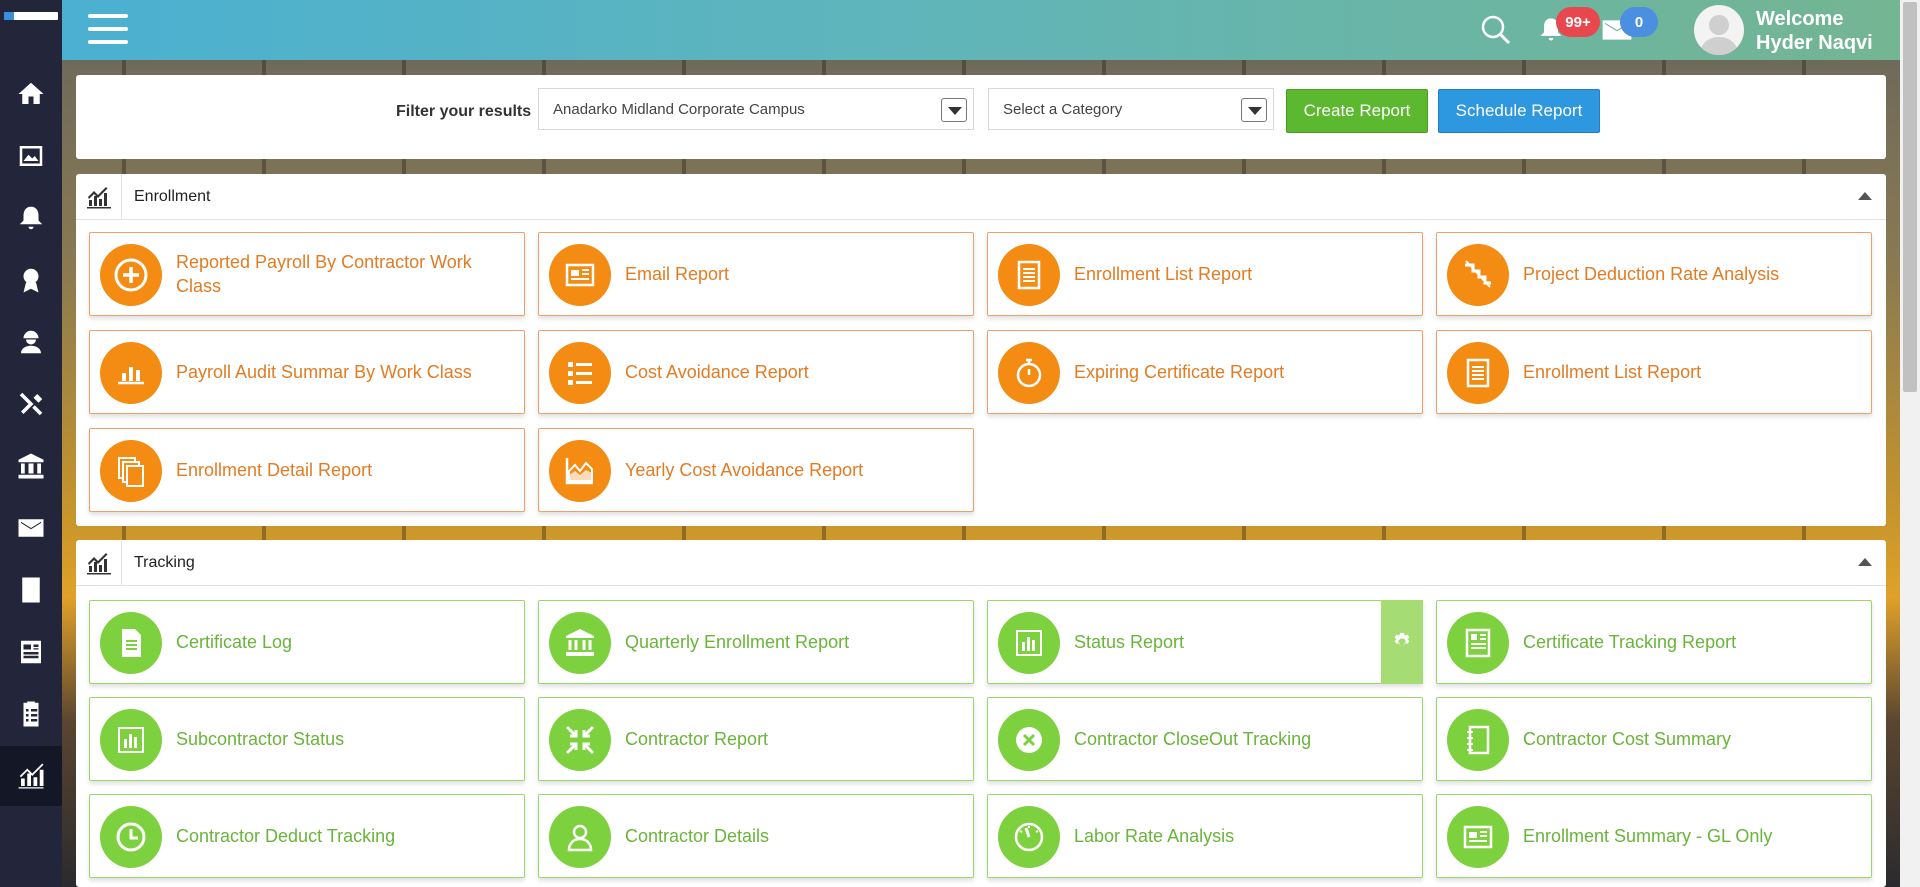 This screenshot has width=1920, height=887. I want to click on report-card: Project Deduction Rate Analysis, so click(1654, 274).